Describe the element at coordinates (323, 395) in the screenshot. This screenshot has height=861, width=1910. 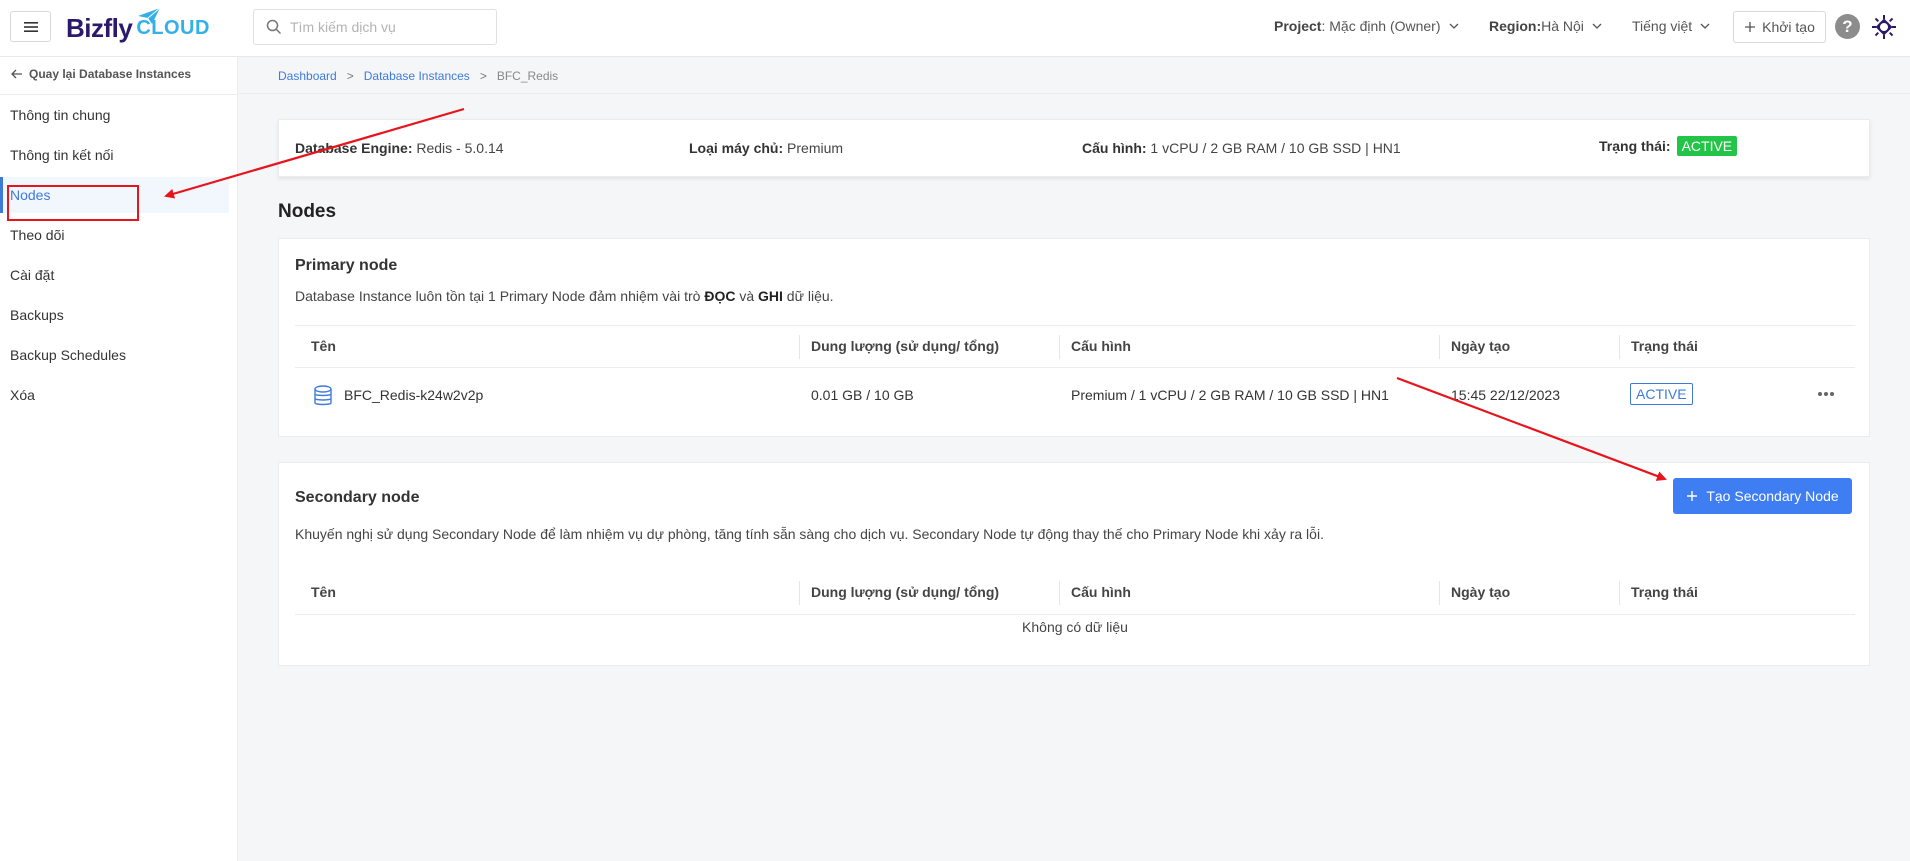
I see `database-icon` at that location.